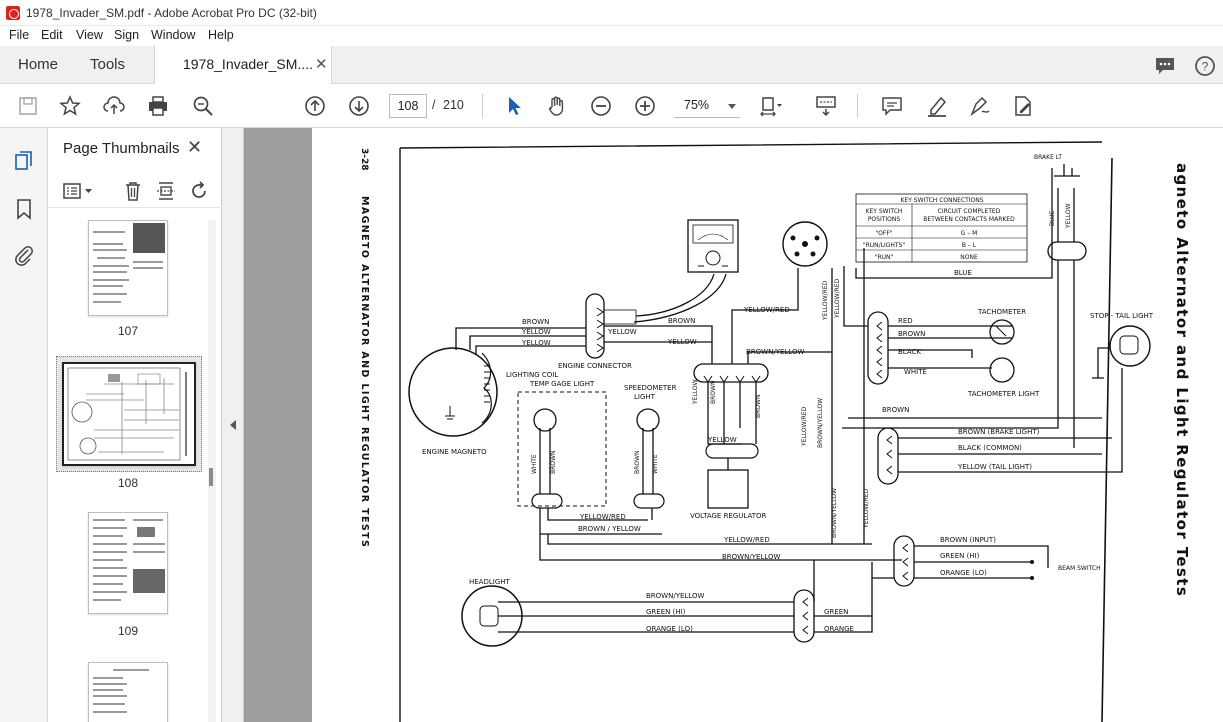 Image resolution: width=1223 pixels, height=722 pixels. What do you see at coordinates (805, 244) in the screenshot?
I see `key-switch` at bounding box center [805, 244].